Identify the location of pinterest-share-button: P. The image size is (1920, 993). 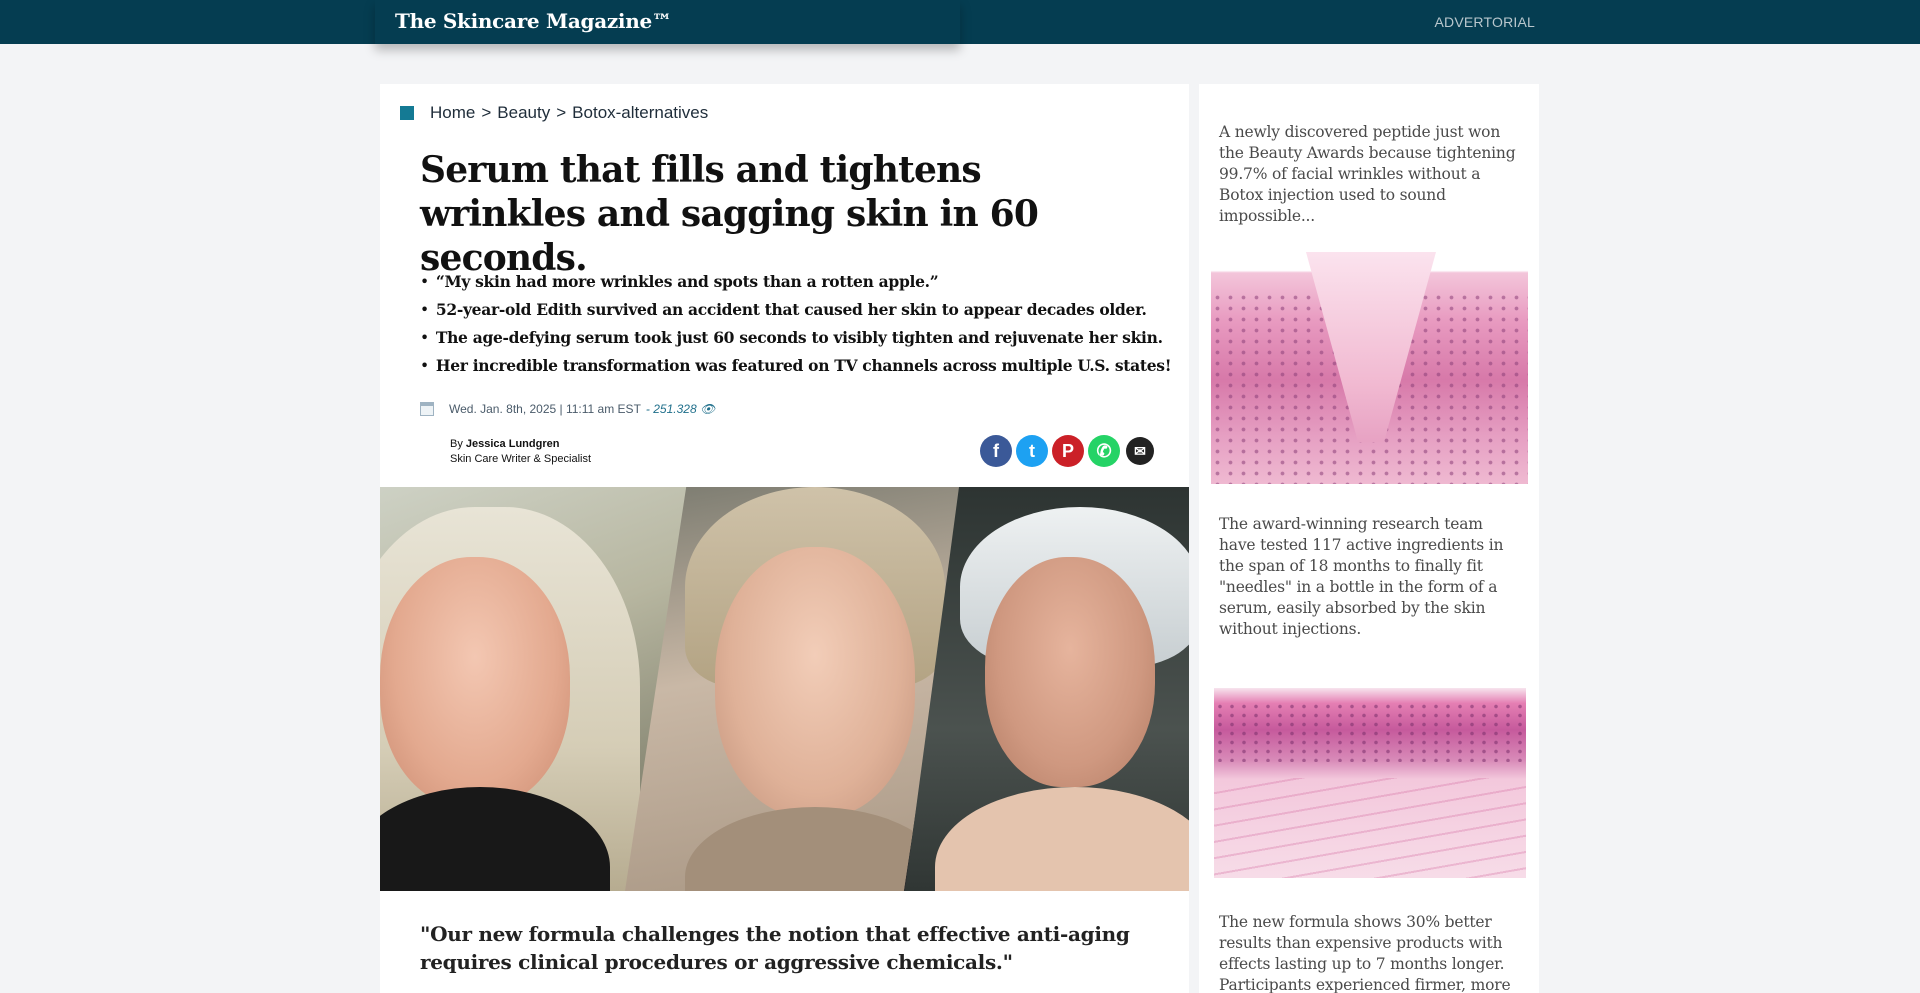
(1068, 451).